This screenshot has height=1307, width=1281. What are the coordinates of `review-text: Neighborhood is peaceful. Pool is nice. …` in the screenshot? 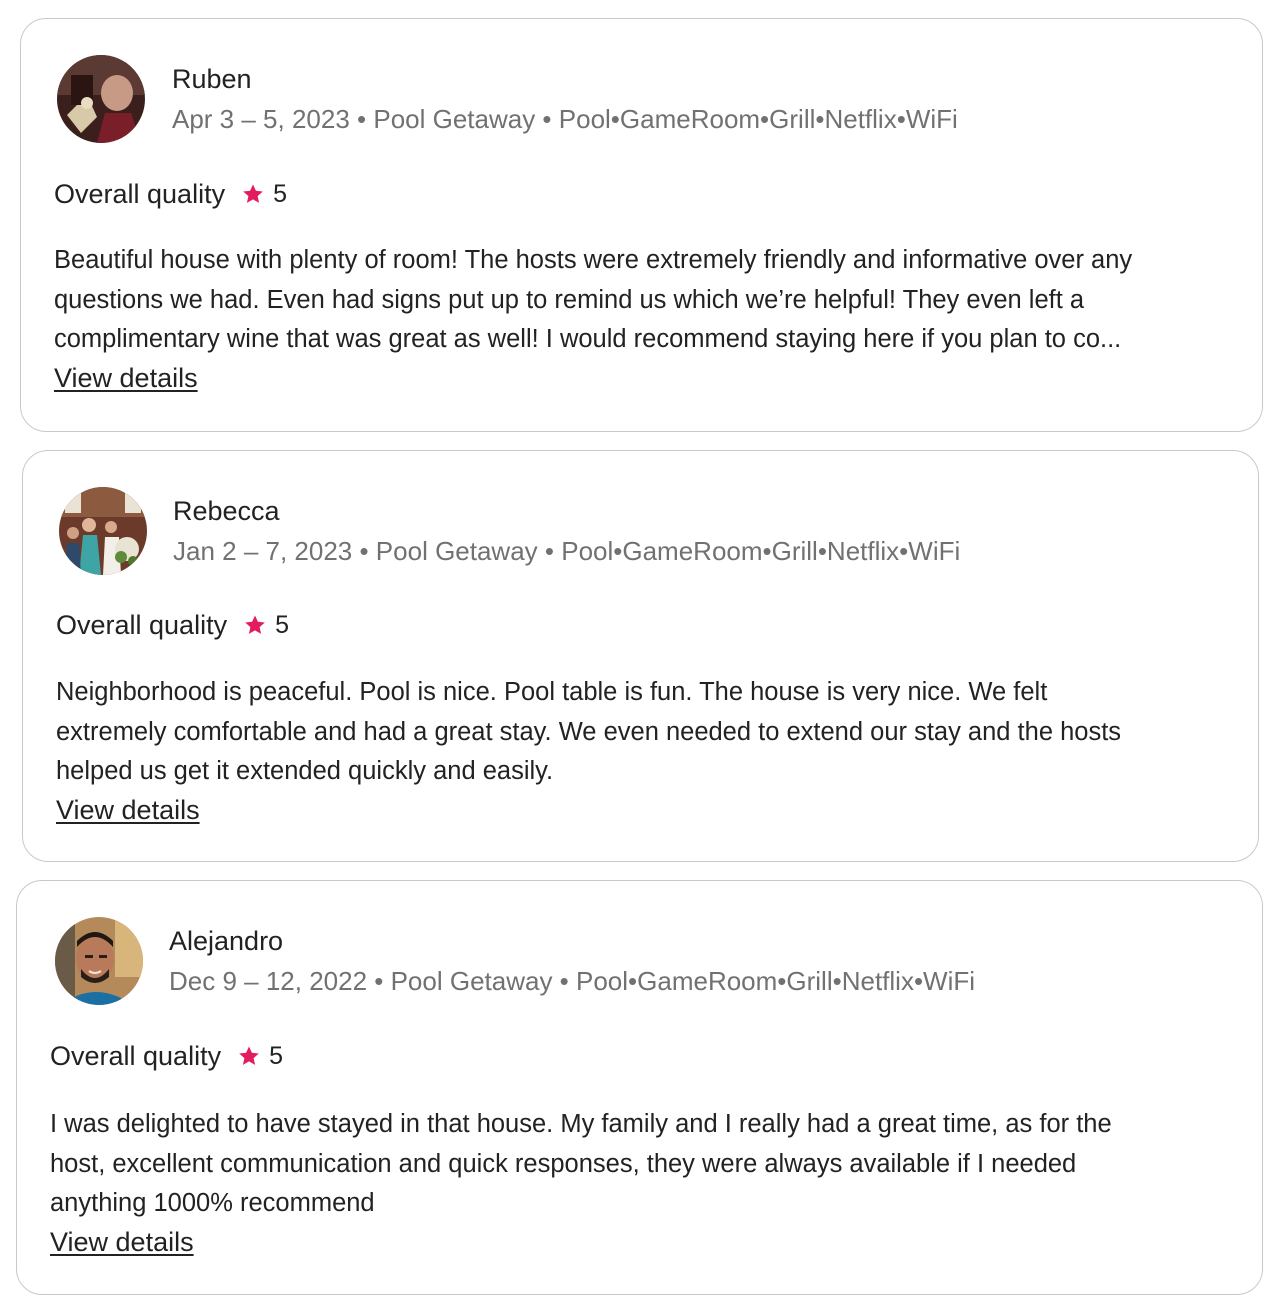 It's located at (651, 732).